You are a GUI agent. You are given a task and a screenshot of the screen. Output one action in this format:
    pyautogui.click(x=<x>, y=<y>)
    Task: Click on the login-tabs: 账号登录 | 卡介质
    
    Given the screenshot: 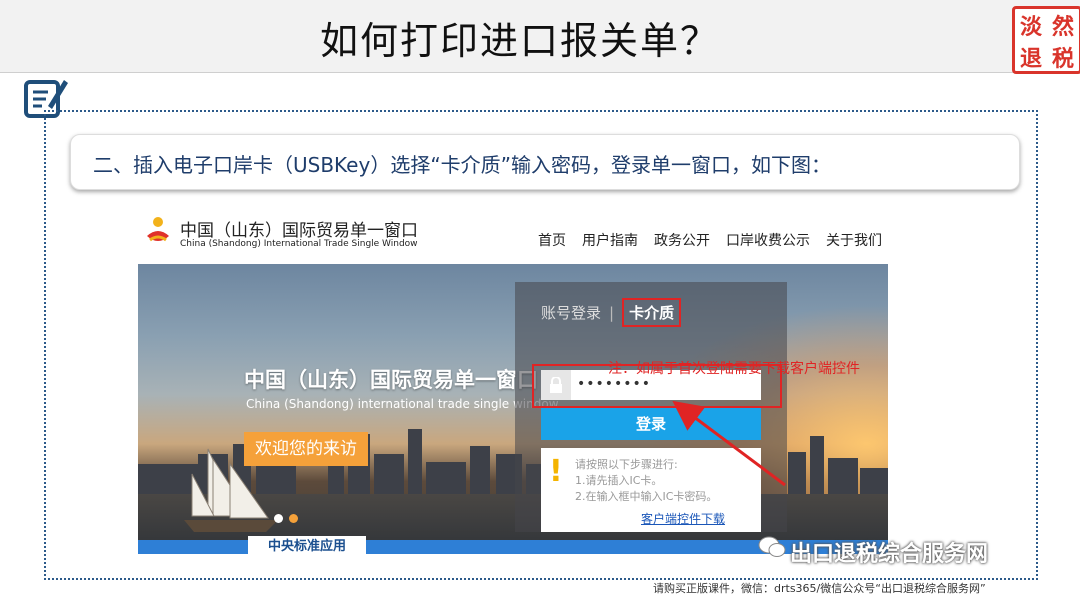 What is the action you would take?
    pyautogui.click(x=611, y=312)
    